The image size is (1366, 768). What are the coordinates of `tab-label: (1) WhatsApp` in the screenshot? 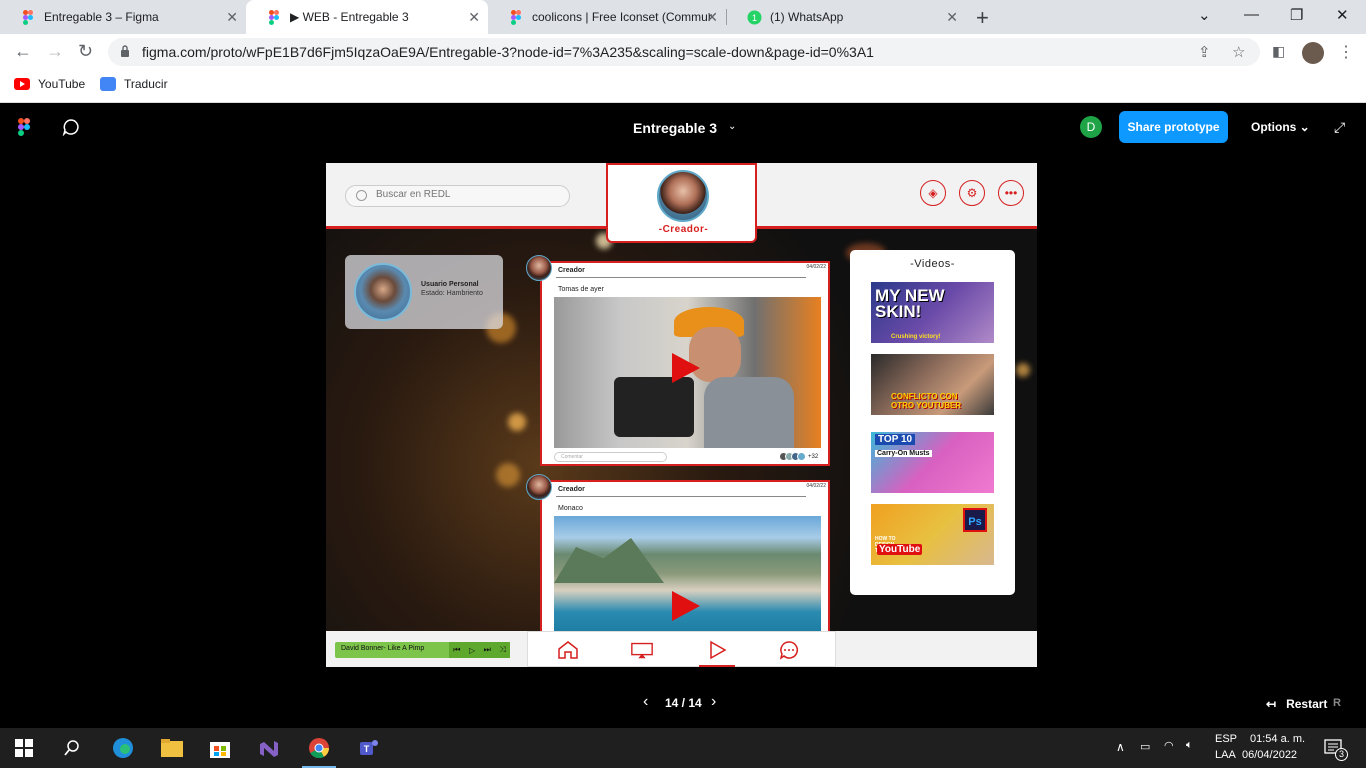 It's located at (807, 17).